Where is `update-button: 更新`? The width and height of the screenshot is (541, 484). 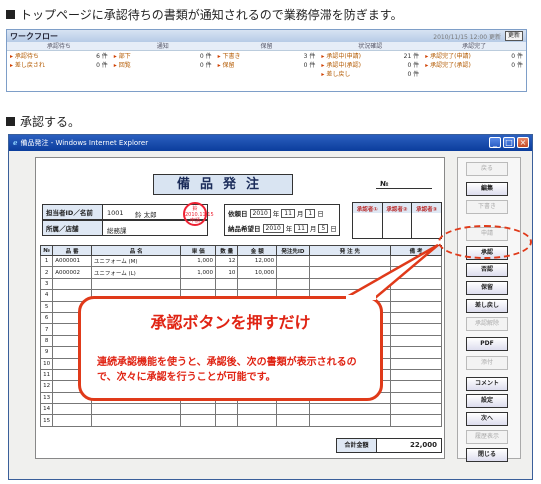 update-button: 更新 is located at coordinates (513, 36).